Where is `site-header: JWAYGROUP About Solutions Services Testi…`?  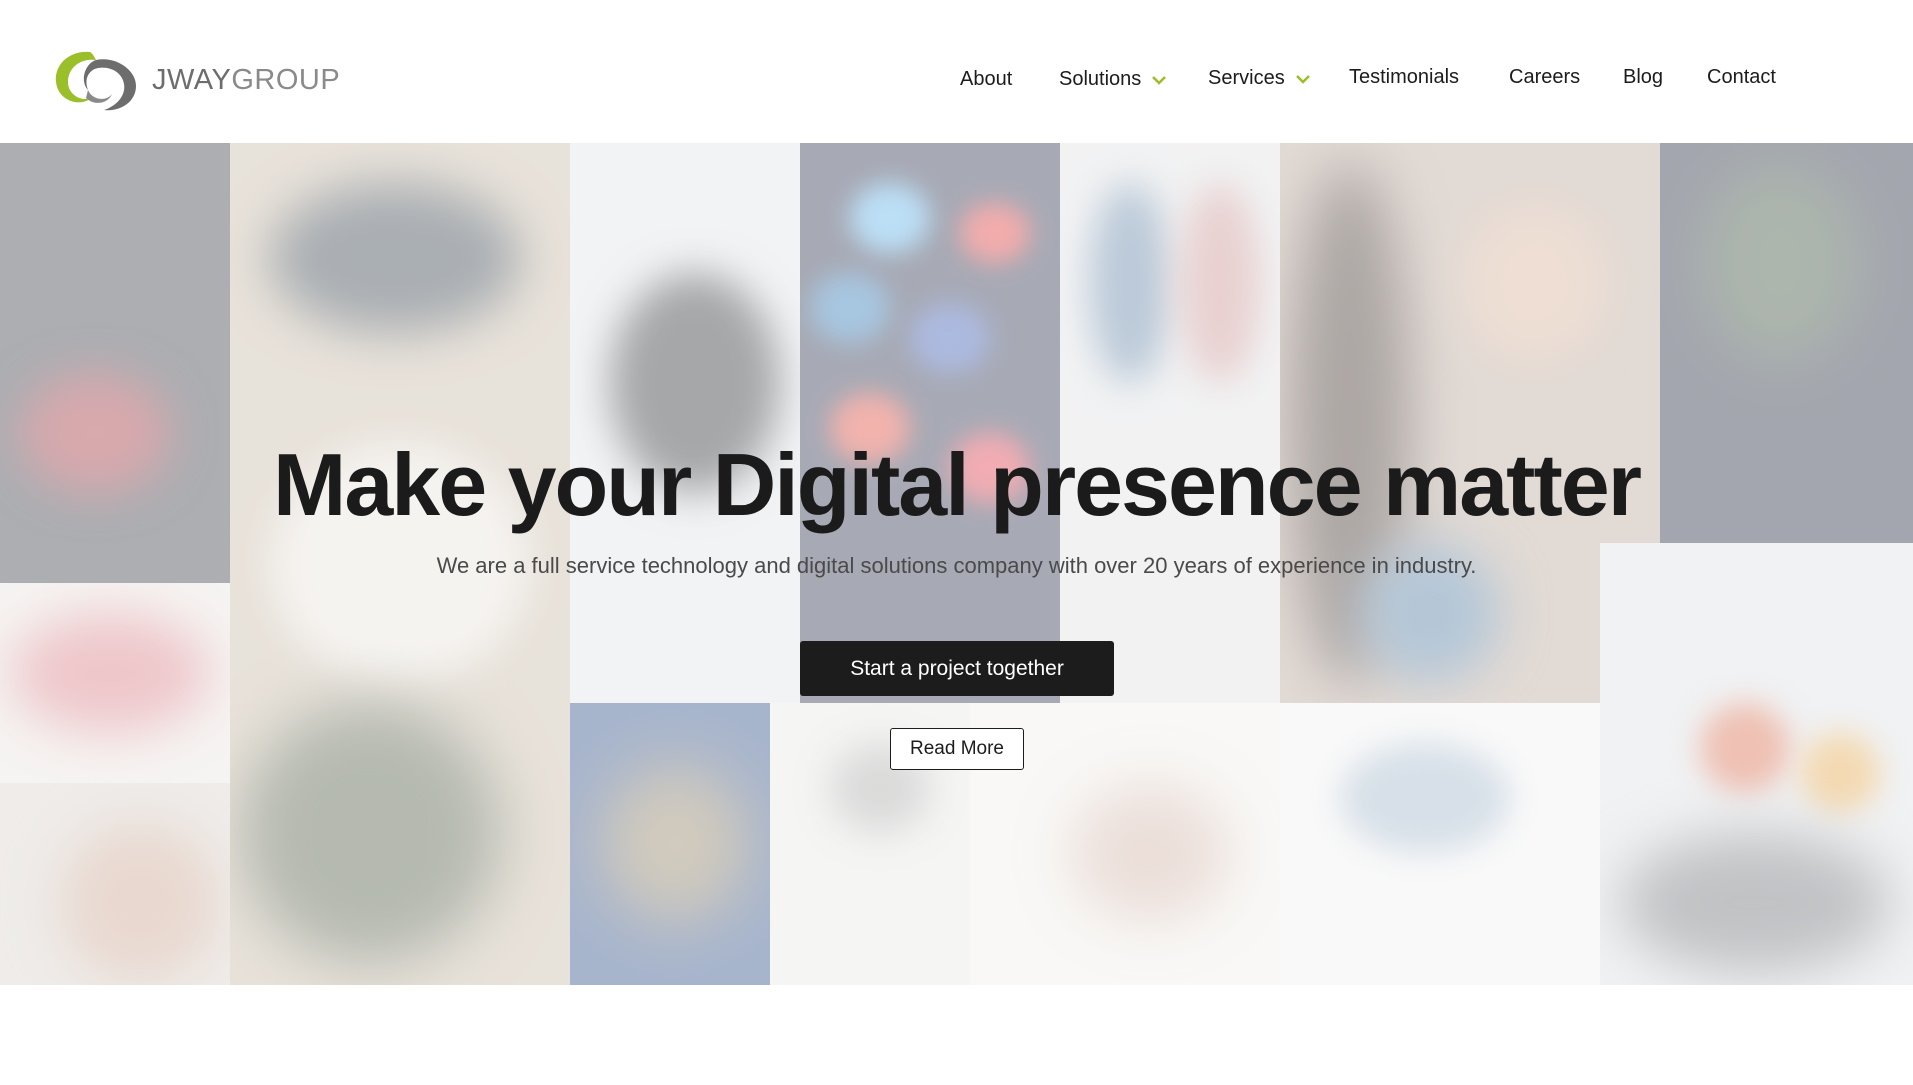 site-header: JWAYGROUP About Solutions Services Testi… is located at coordinates (956, 71).